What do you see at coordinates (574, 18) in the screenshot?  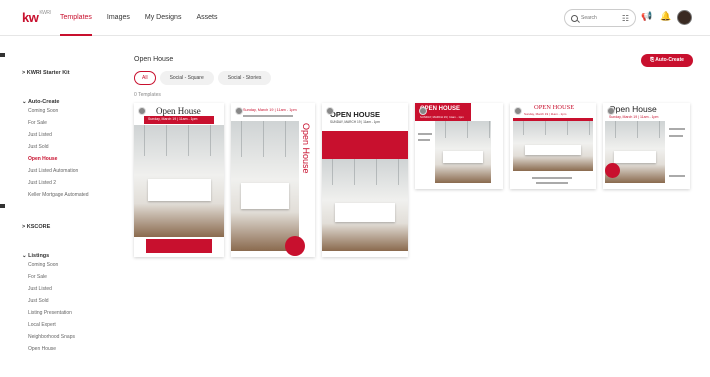 I see `search-icon` at bounding box center [574, 18].